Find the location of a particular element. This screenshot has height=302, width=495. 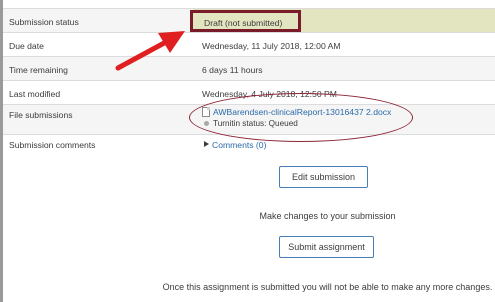

label-due-date: Due date is located at coordinates (26, 46).